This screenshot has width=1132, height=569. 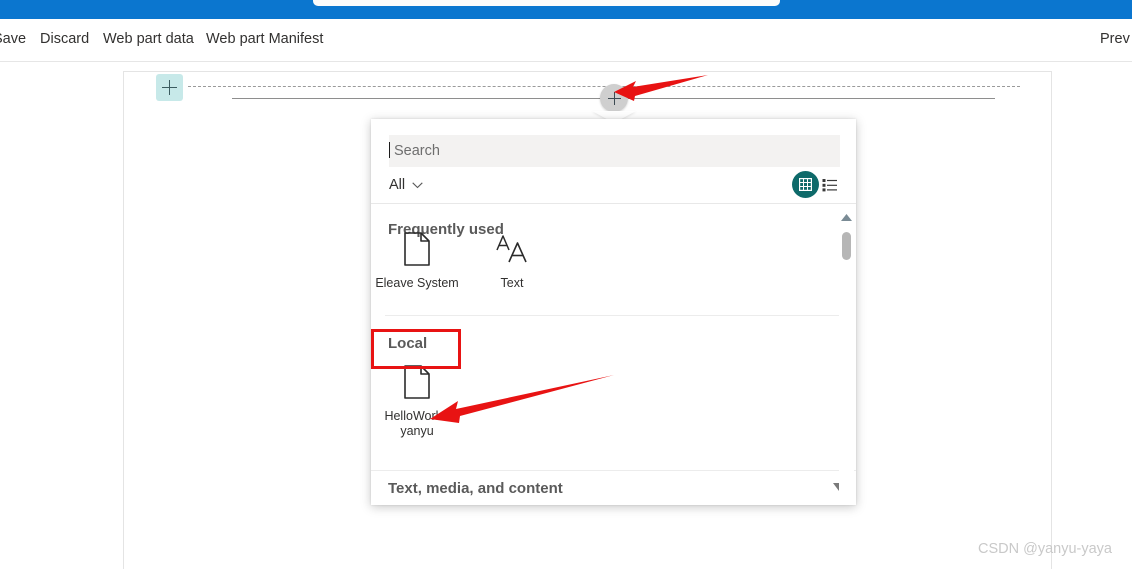 I want to click on web-part-tile-label: HelloWorld-yanyu, so click(x=417, y=423).